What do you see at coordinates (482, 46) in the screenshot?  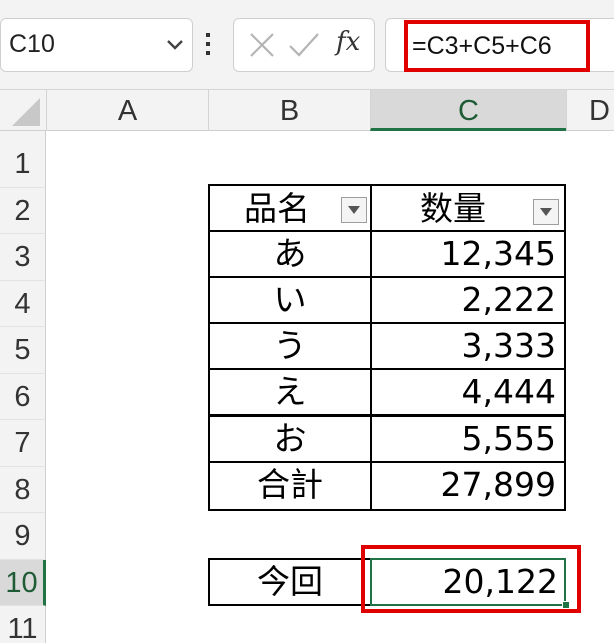 I see `formula-text: =C3+C5+C6` at bounding box center [482, 46].